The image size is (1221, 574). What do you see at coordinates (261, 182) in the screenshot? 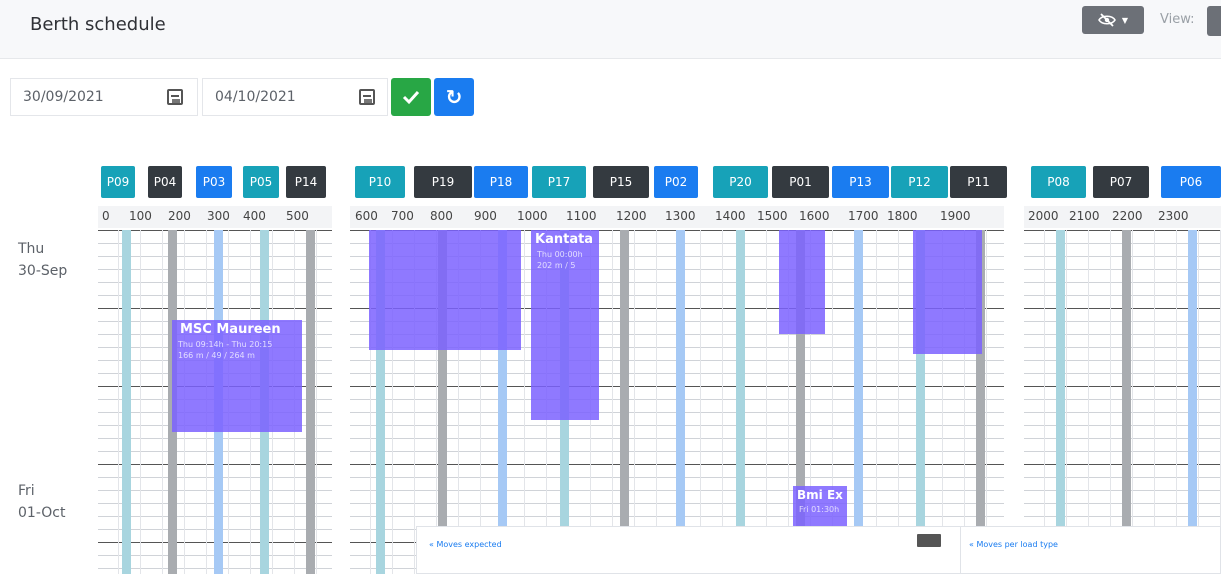
I see `berth-button-p05: P05` at bounding box center [261, 182].